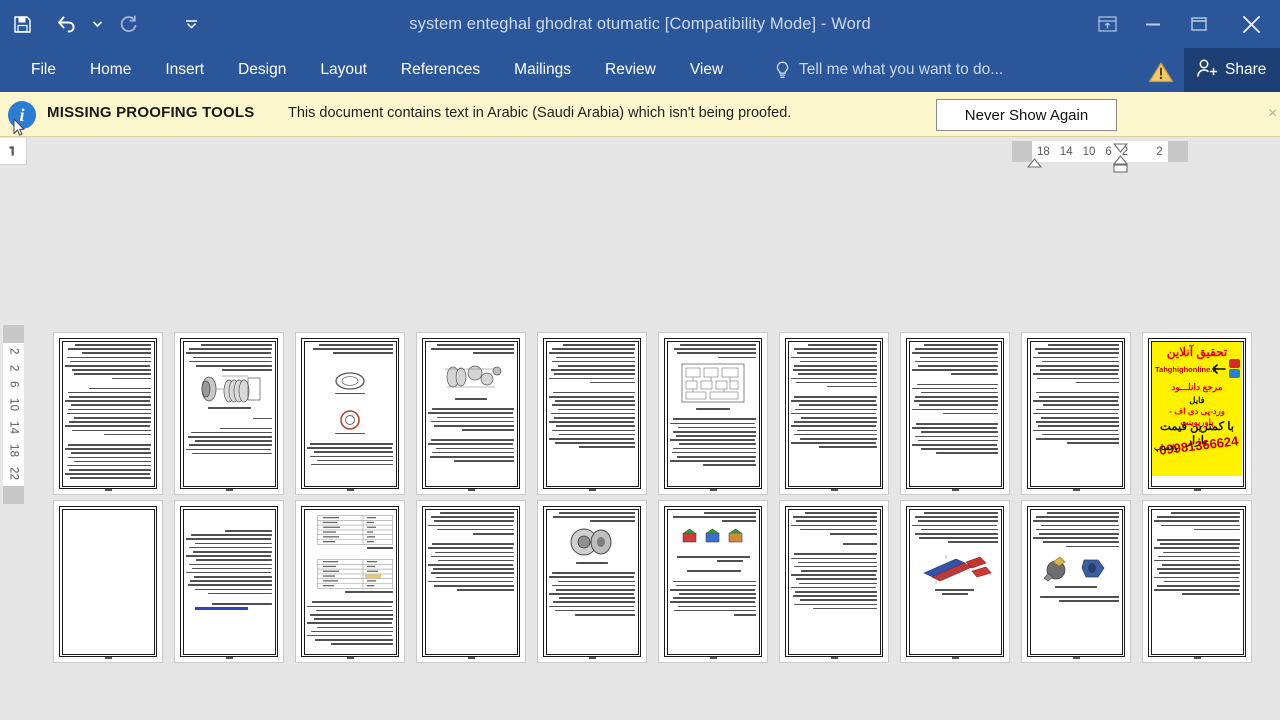 This screenshot has width=1280, height=720. Describe the element at coordinates (1234, 373) in the screenshot. I see `app-badge-icon` at that location.